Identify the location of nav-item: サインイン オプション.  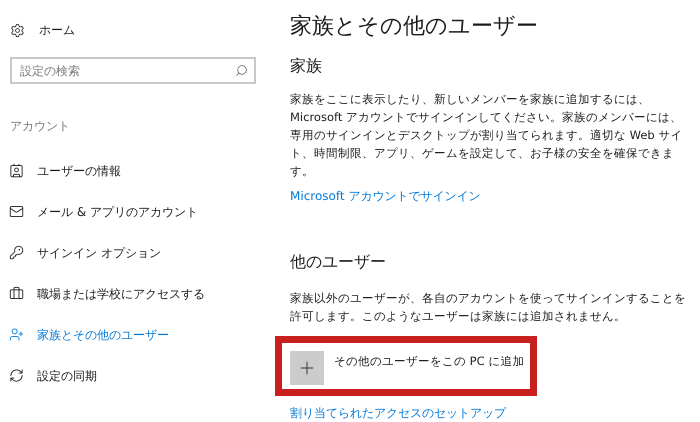
(99, 253).